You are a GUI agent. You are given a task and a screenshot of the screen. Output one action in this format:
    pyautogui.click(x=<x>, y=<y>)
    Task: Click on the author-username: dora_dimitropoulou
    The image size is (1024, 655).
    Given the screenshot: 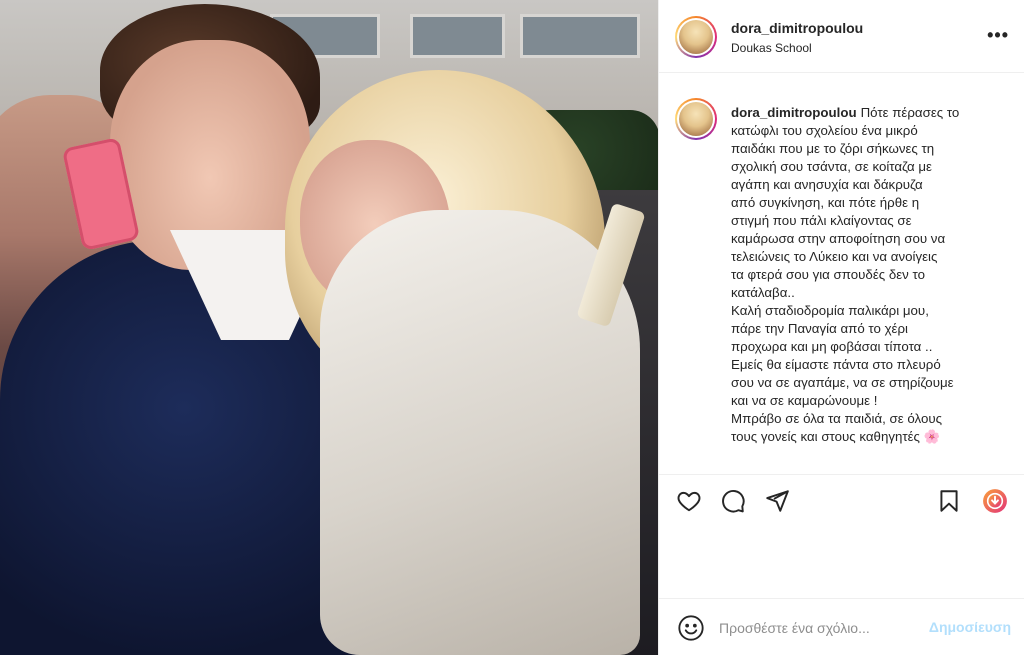 What is the action you would take?
    pyautogui.click(x=797, y=28)
    